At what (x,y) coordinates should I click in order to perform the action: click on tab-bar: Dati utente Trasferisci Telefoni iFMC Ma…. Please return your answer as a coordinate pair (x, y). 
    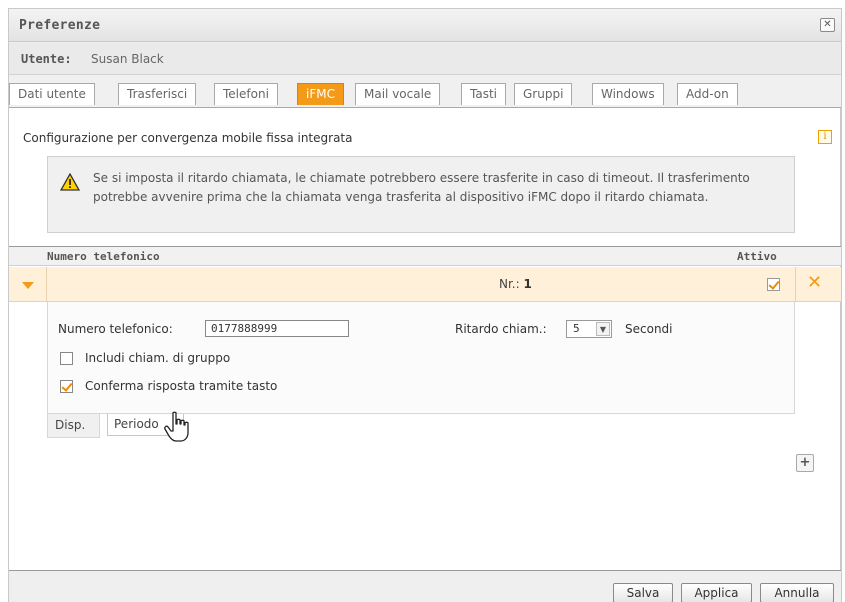
    Looking at the image, I should click on (425, 94).